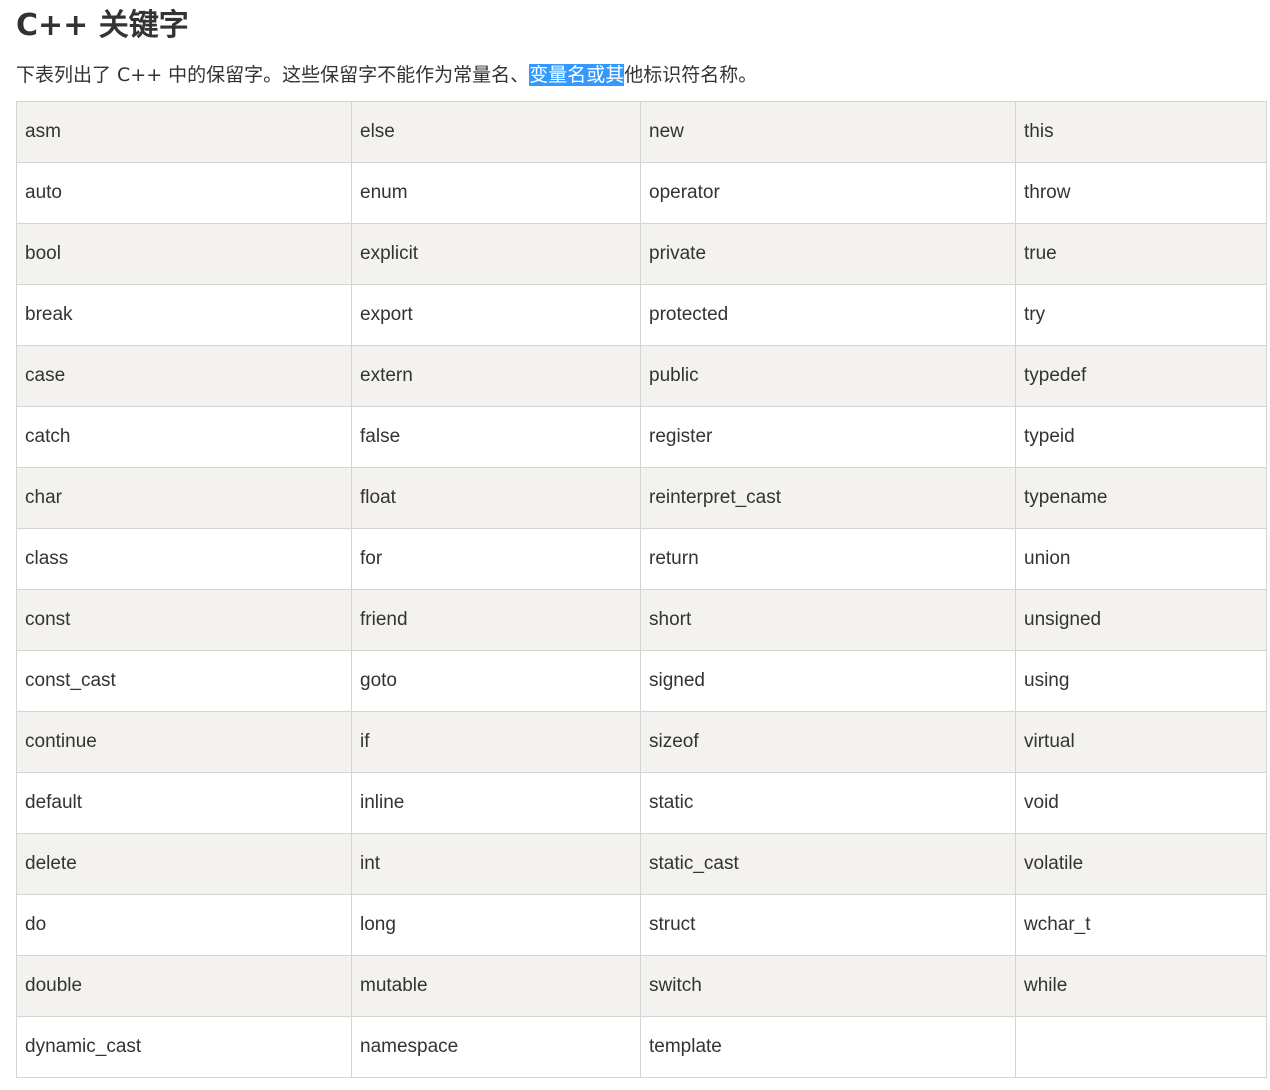  I want to click on keyword-cell: double, so click(184, 986).